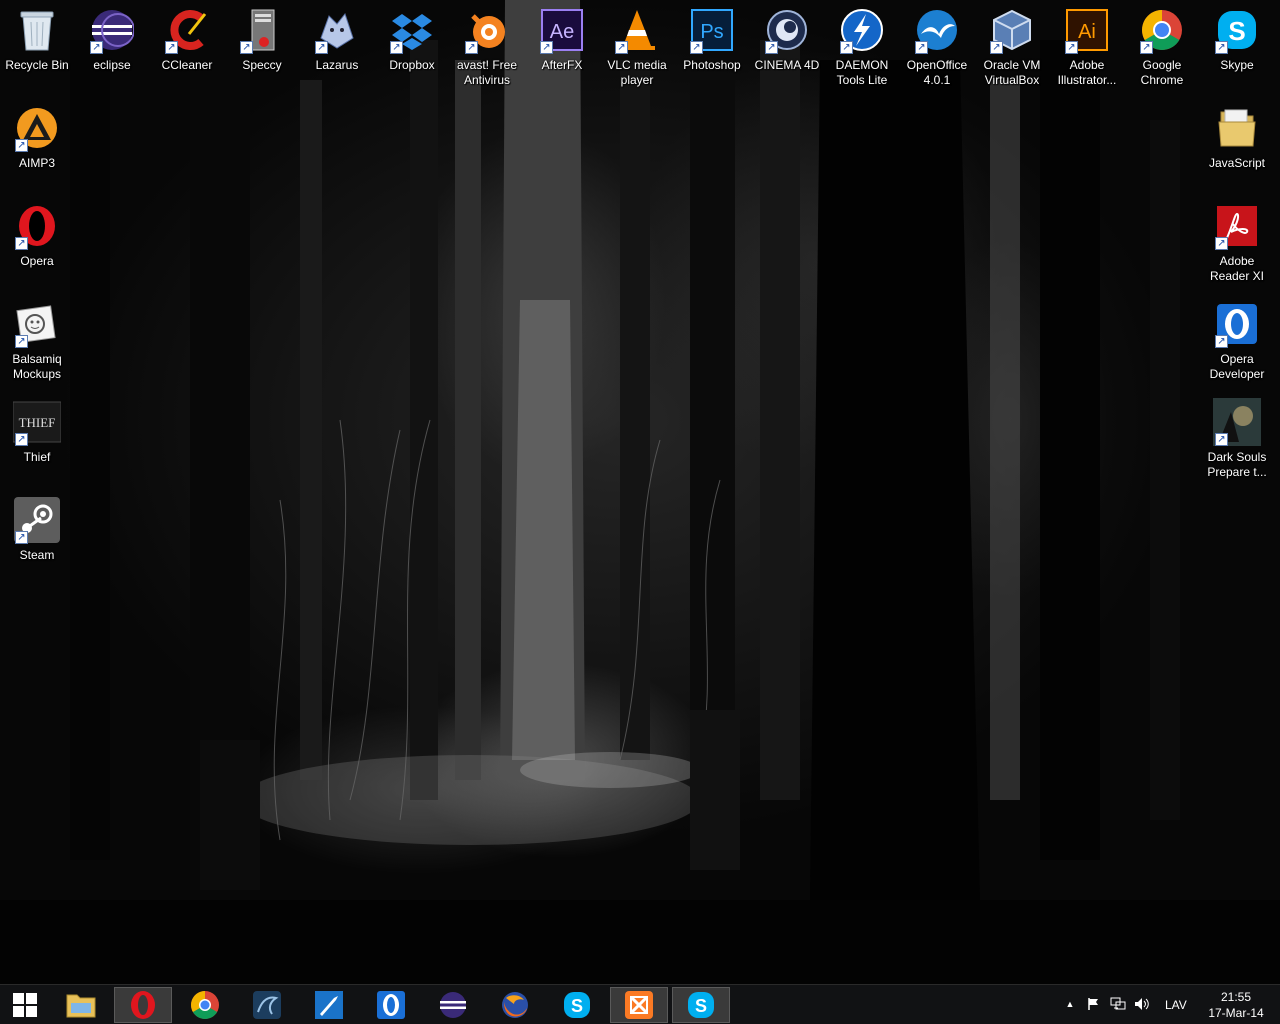 This screenshot has width=1280, height=1024. What do you see at coordinates (112, 65) in the screenshot?
I see `desktop-icon-label: eclipse` at bounding box center [112, 65].